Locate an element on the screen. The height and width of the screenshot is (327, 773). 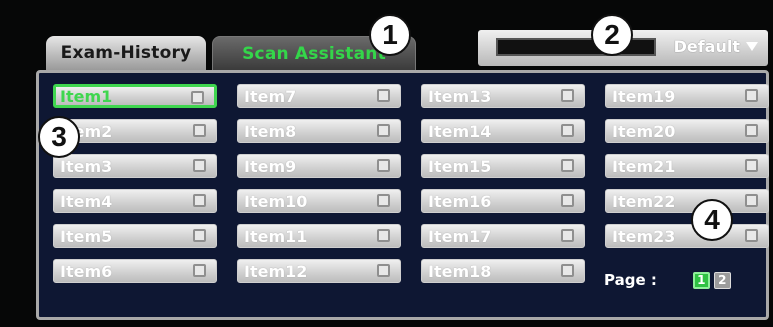
item-button: Item22 is located at coordinates (687, 201).